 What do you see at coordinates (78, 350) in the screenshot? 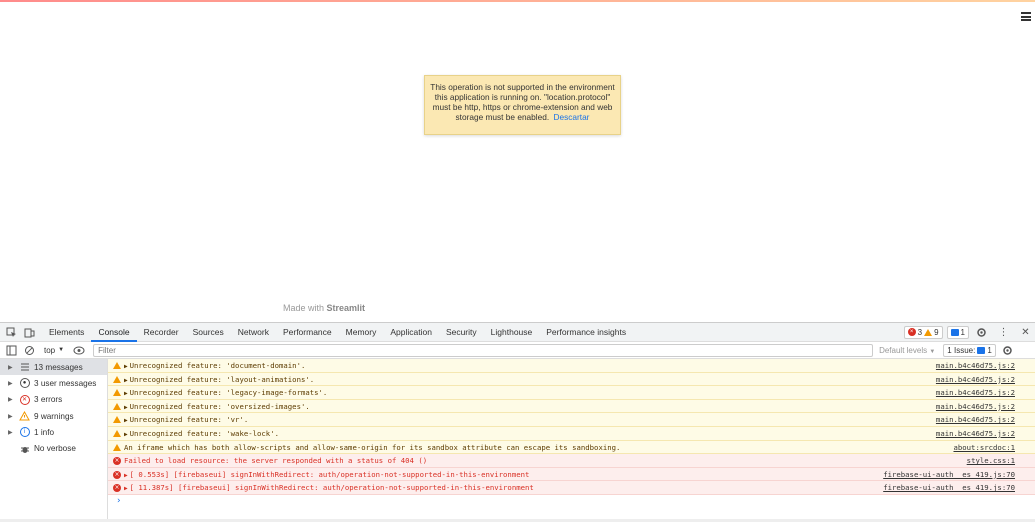
I see `eye-icon` at bounding box center [78, 350].